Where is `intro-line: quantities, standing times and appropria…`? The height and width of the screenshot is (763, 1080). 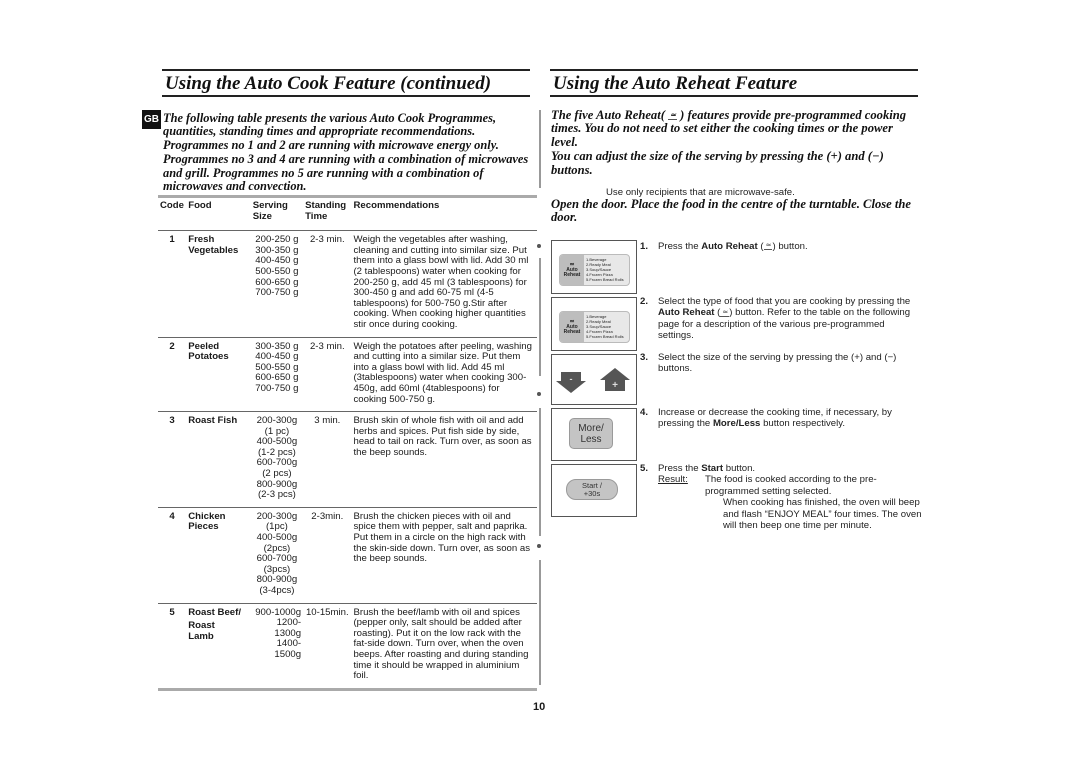 intro-line: quantities, standing times and appropria… is located at coordinates (319, 131).